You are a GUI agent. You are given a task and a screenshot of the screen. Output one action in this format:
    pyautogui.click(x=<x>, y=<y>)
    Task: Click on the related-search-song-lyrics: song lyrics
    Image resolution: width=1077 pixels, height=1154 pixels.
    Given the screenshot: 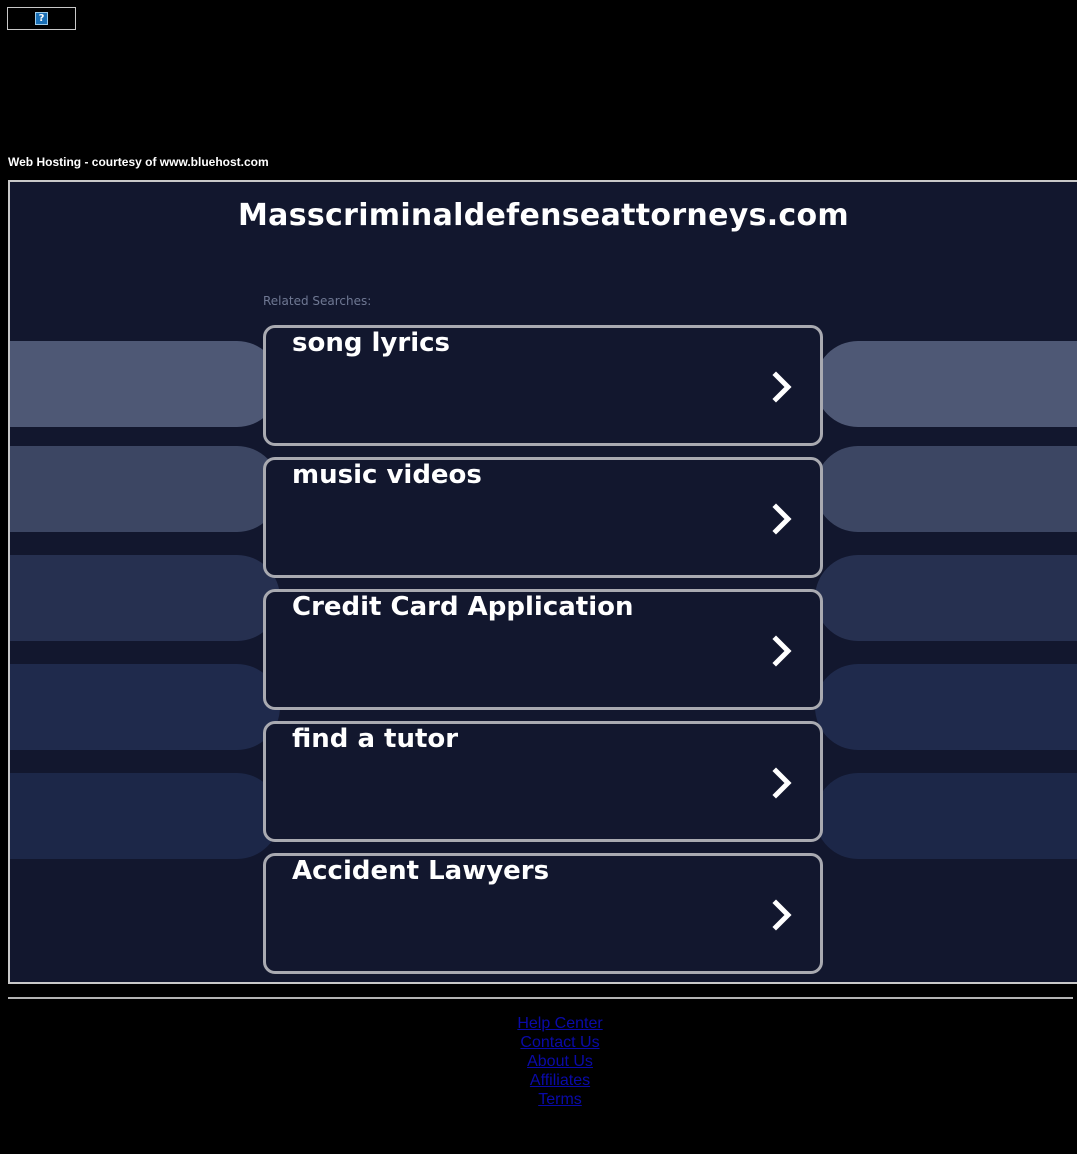 What is the action you would take?
    pyautogui.click(x=543, y=385)
    